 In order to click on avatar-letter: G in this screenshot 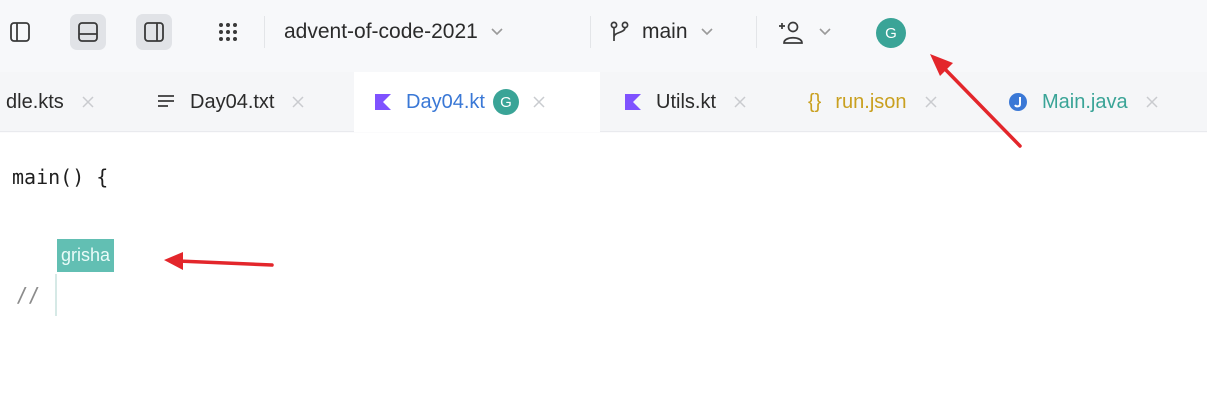, I will do `click(891, 33)`.